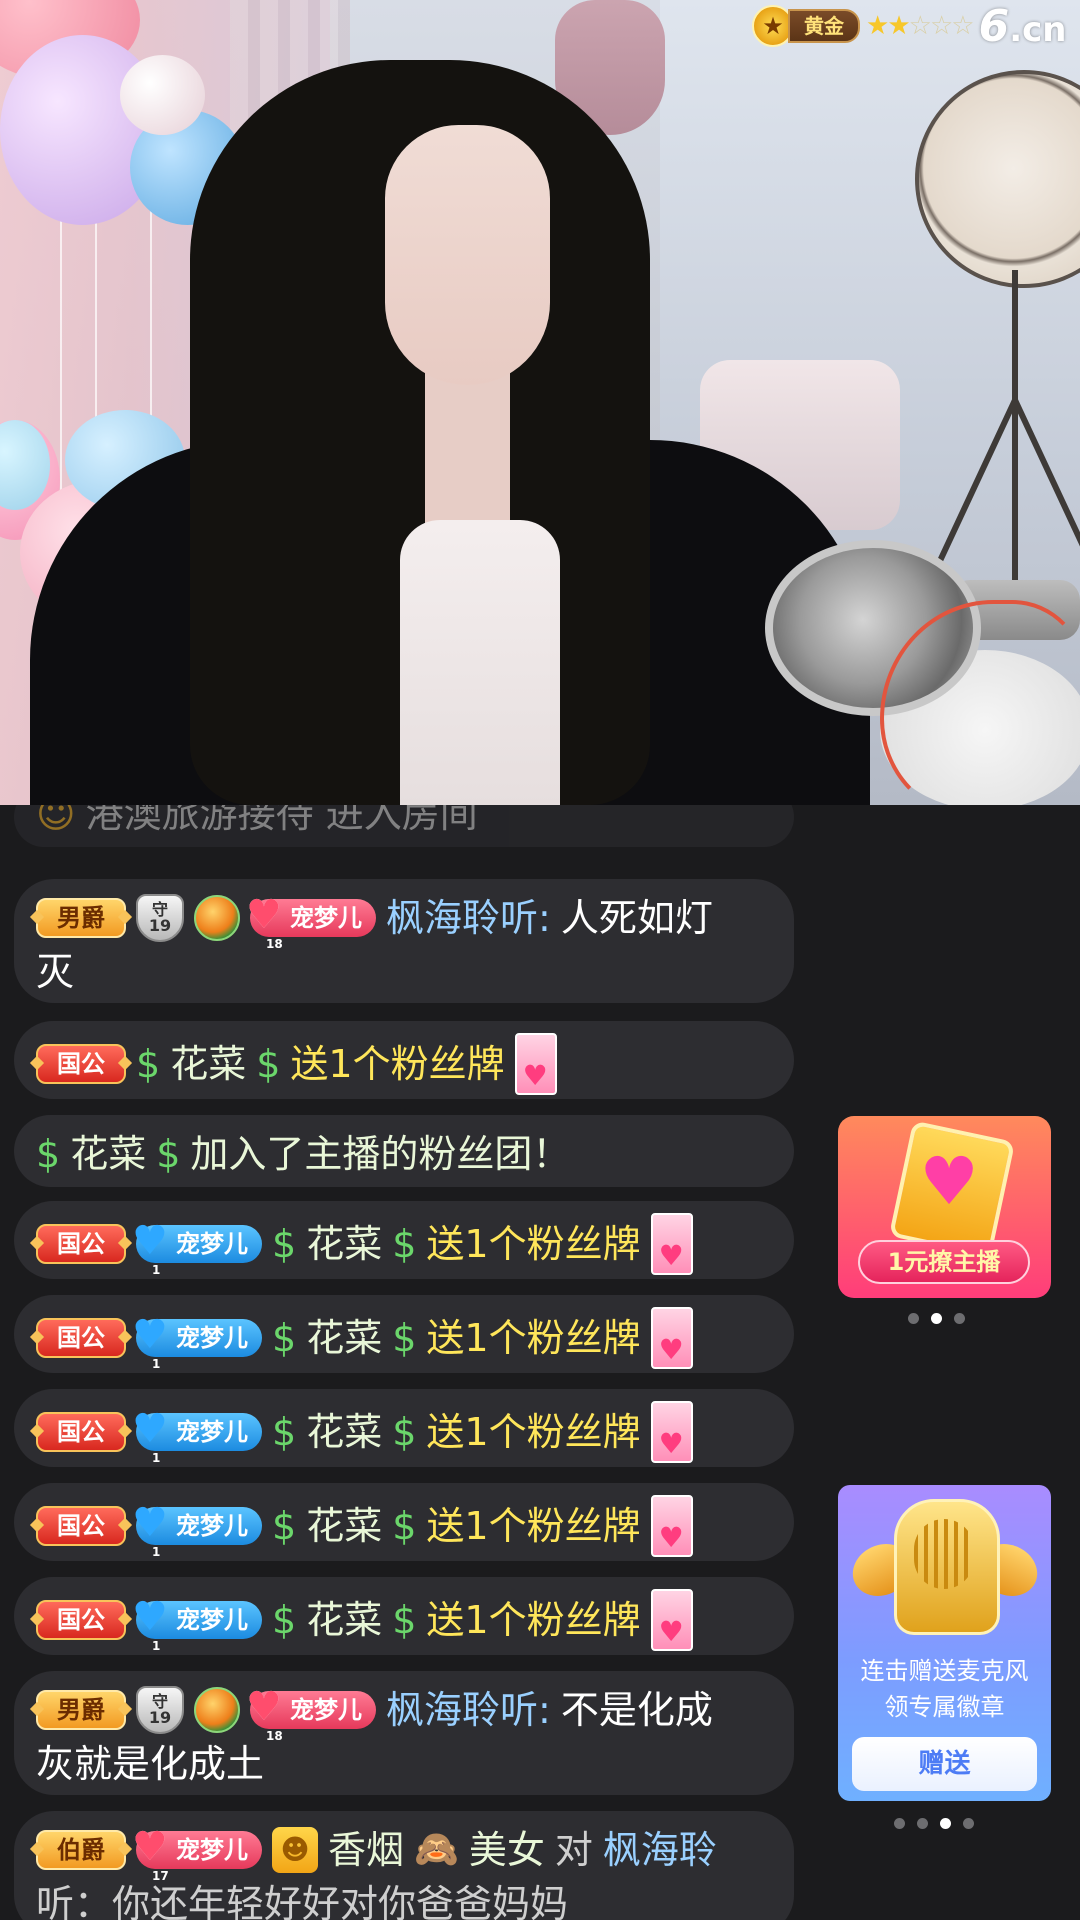 The image size is (1080, 1920). What do you see at coordinates (467, 445) in the screenshot?
I see `streamer-neck` at bounding box center [467, 445].